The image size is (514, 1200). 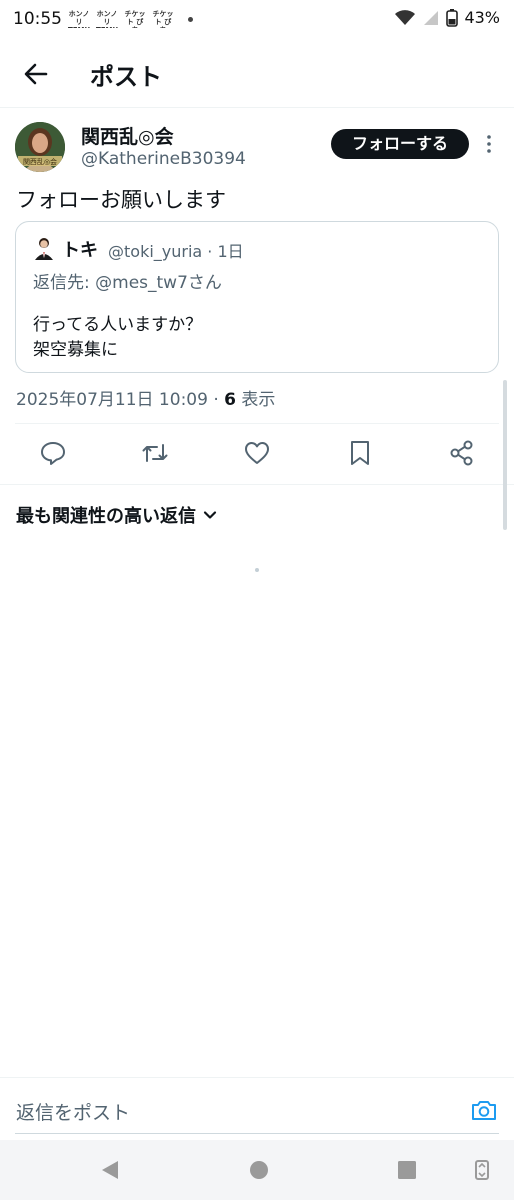 I want to click on post-timestamp: 2025年07月11日 10:09 · 6 表示, so click(x=145, y=397).